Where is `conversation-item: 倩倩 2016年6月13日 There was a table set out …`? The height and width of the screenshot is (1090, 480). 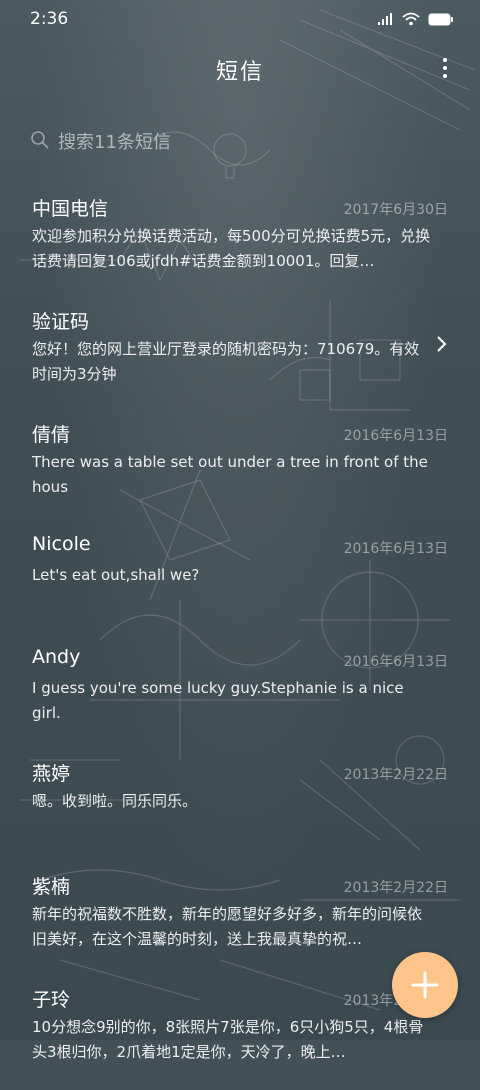 conversation-item: 倩倩 2016年6月13日 There was a table set out … is located at coordinates (240, 468).